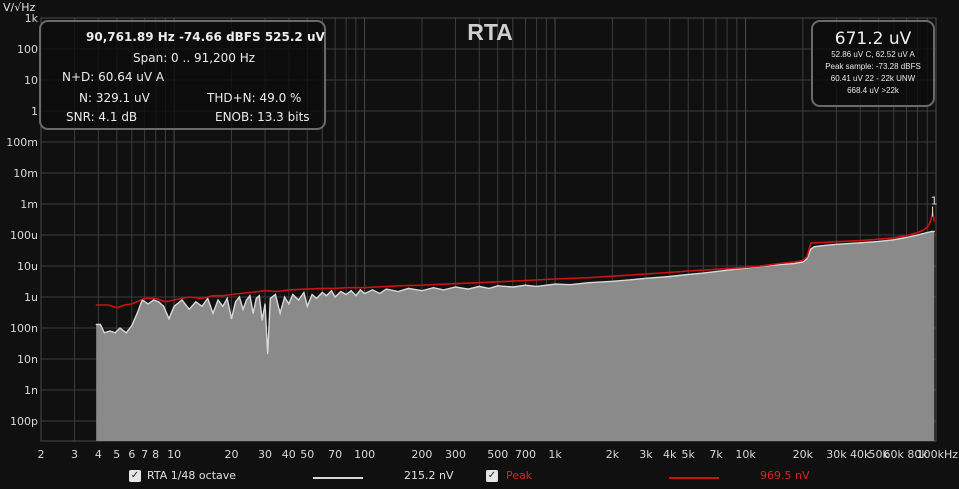  I want to click on x-tick-label: 700, so click(525, 454).